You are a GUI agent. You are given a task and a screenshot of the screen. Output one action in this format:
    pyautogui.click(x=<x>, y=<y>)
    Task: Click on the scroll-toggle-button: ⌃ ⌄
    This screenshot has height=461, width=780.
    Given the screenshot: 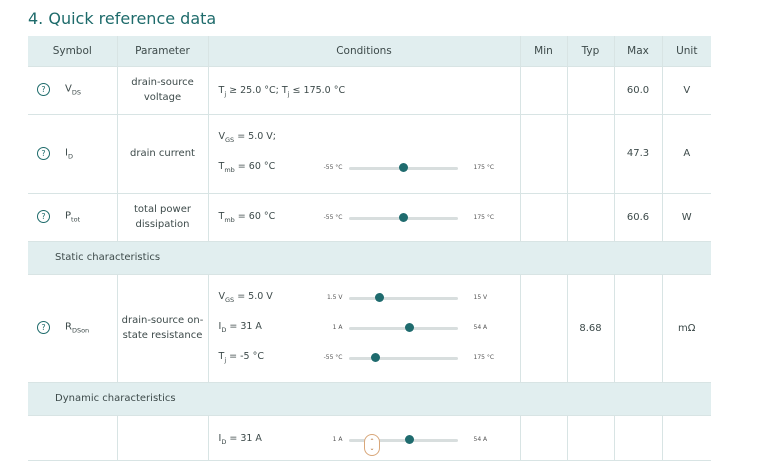 What is the action you would take?
    pyautogui.click(x=372, y=445)
    